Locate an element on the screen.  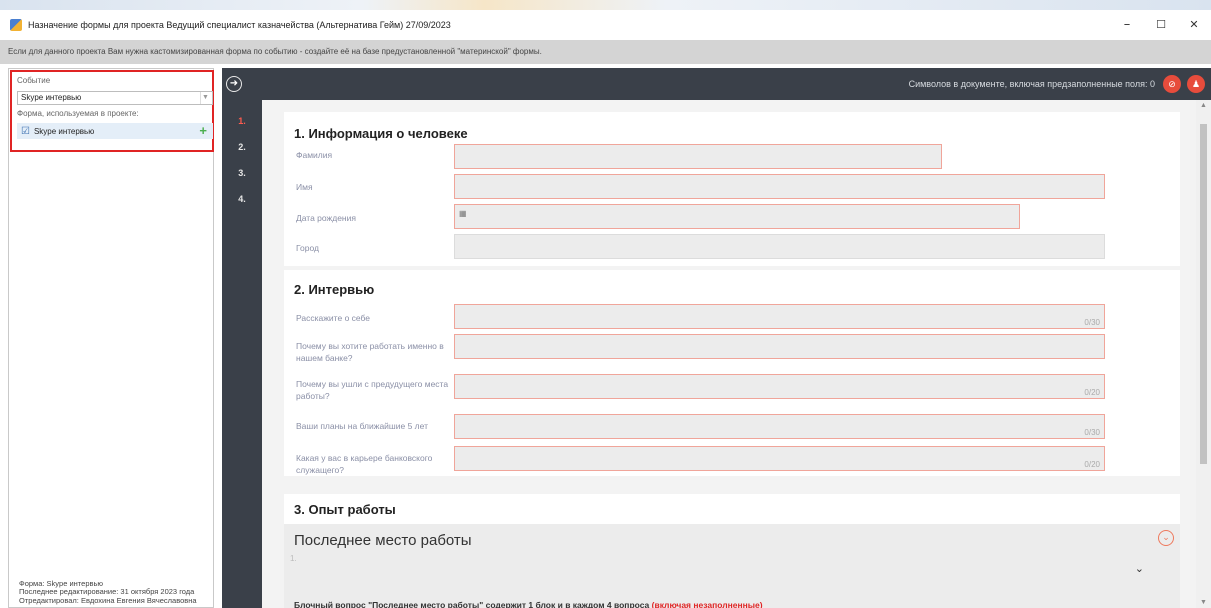
plus-icon: + is located at coordinates (203, 131).